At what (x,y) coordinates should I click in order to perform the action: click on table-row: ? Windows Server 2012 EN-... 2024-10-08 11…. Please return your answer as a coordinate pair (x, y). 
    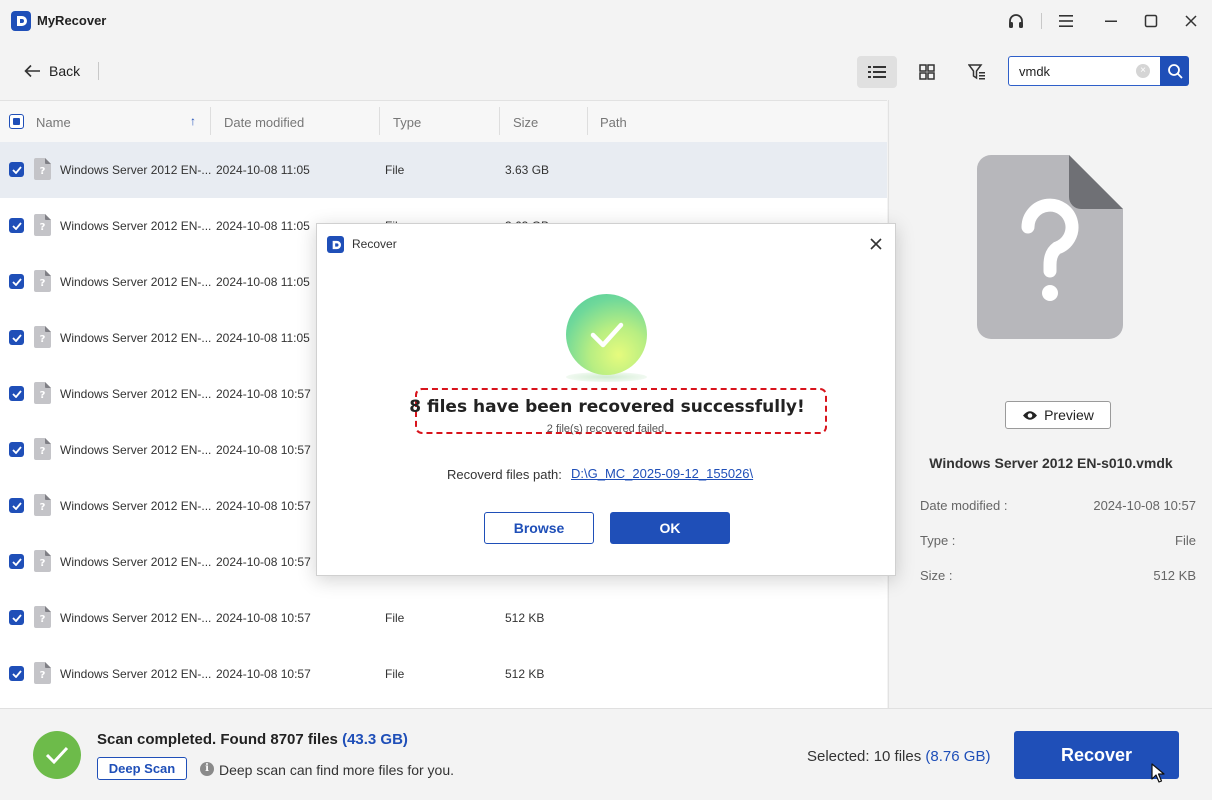
    Looking at the image, I should click on (443, 170).